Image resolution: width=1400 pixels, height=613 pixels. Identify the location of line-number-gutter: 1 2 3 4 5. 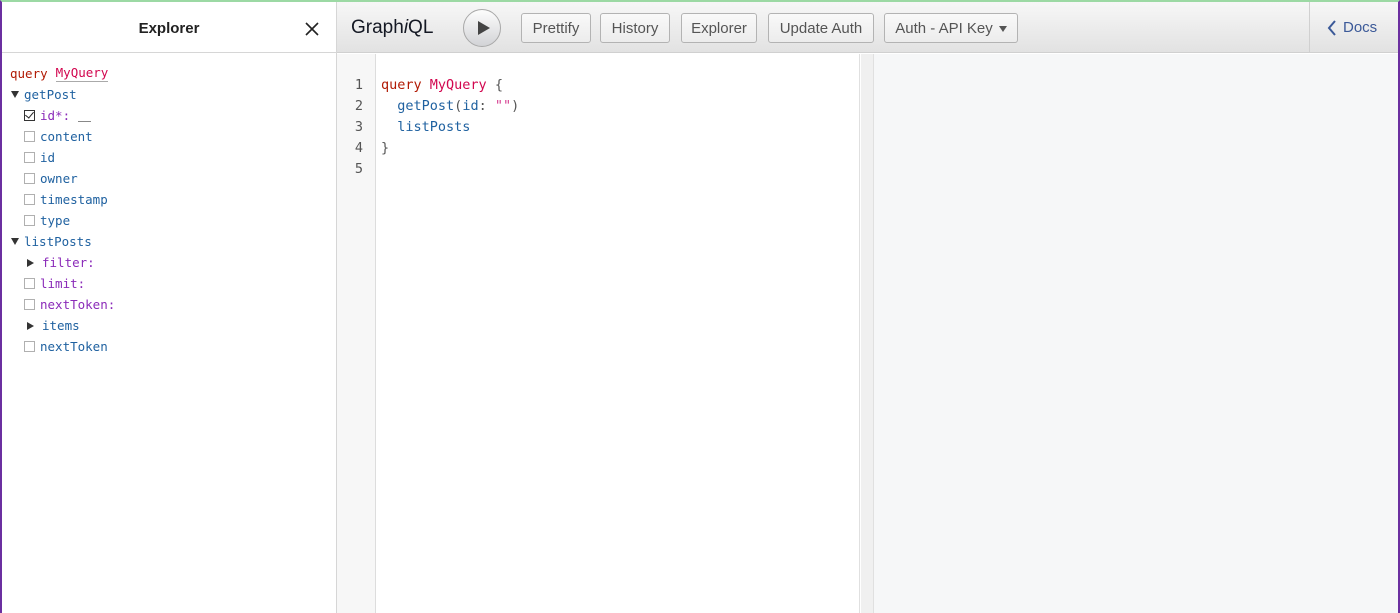
(356, 333).